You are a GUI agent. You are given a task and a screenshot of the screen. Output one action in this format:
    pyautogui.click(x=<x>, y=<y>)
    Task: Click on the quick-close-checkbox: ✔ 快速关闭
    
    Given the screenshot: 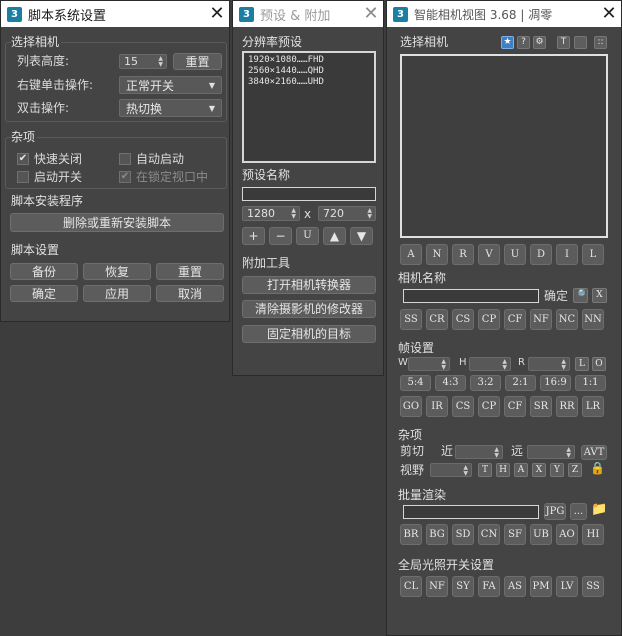 What is the action you would take?
    pyautogui.click(x=49, y=158)
    